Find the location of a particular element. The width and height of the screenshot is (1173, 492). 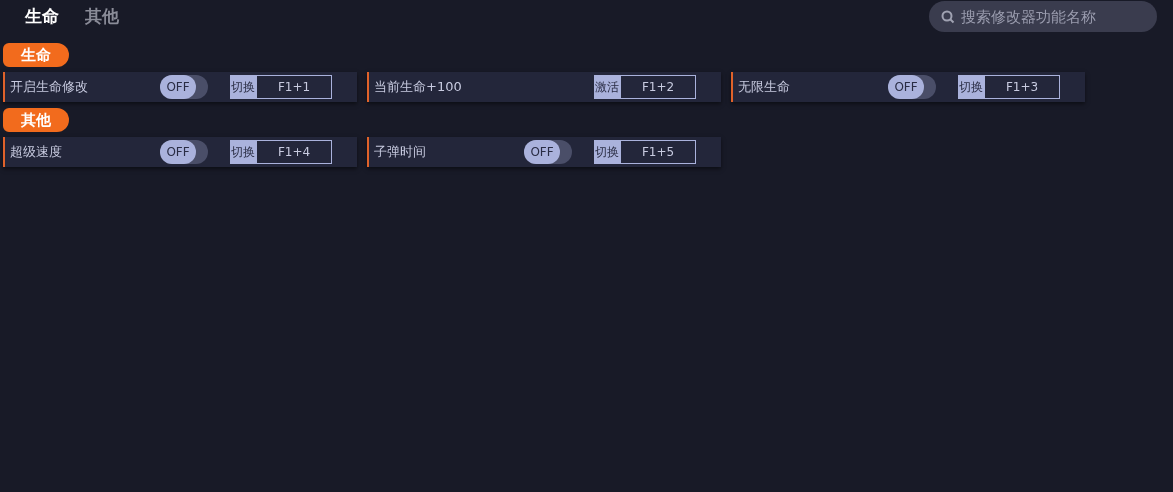

section-badge: 其他 is located at coordinates (36, 120).